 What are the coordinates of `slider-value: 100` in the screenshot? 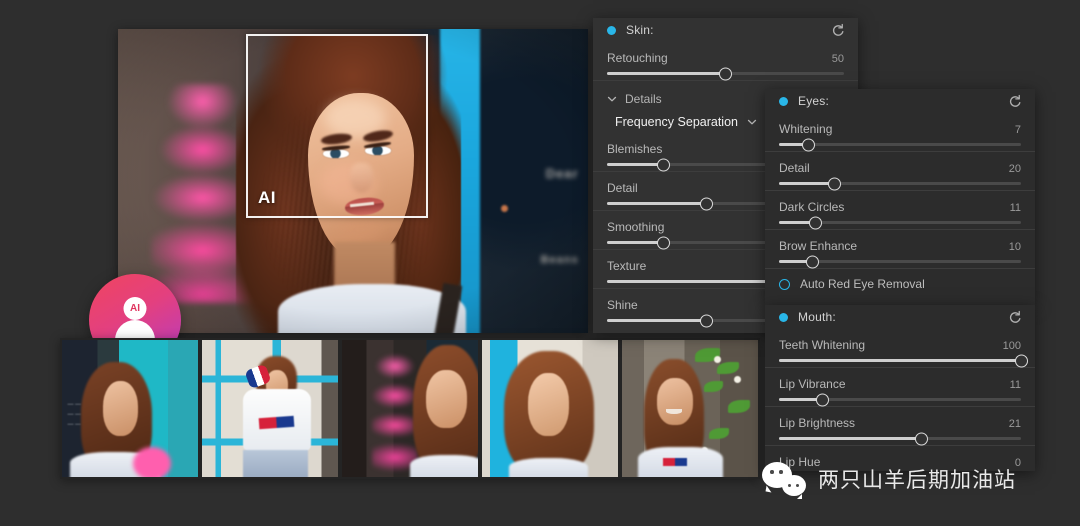 It's located at (1011, 346).